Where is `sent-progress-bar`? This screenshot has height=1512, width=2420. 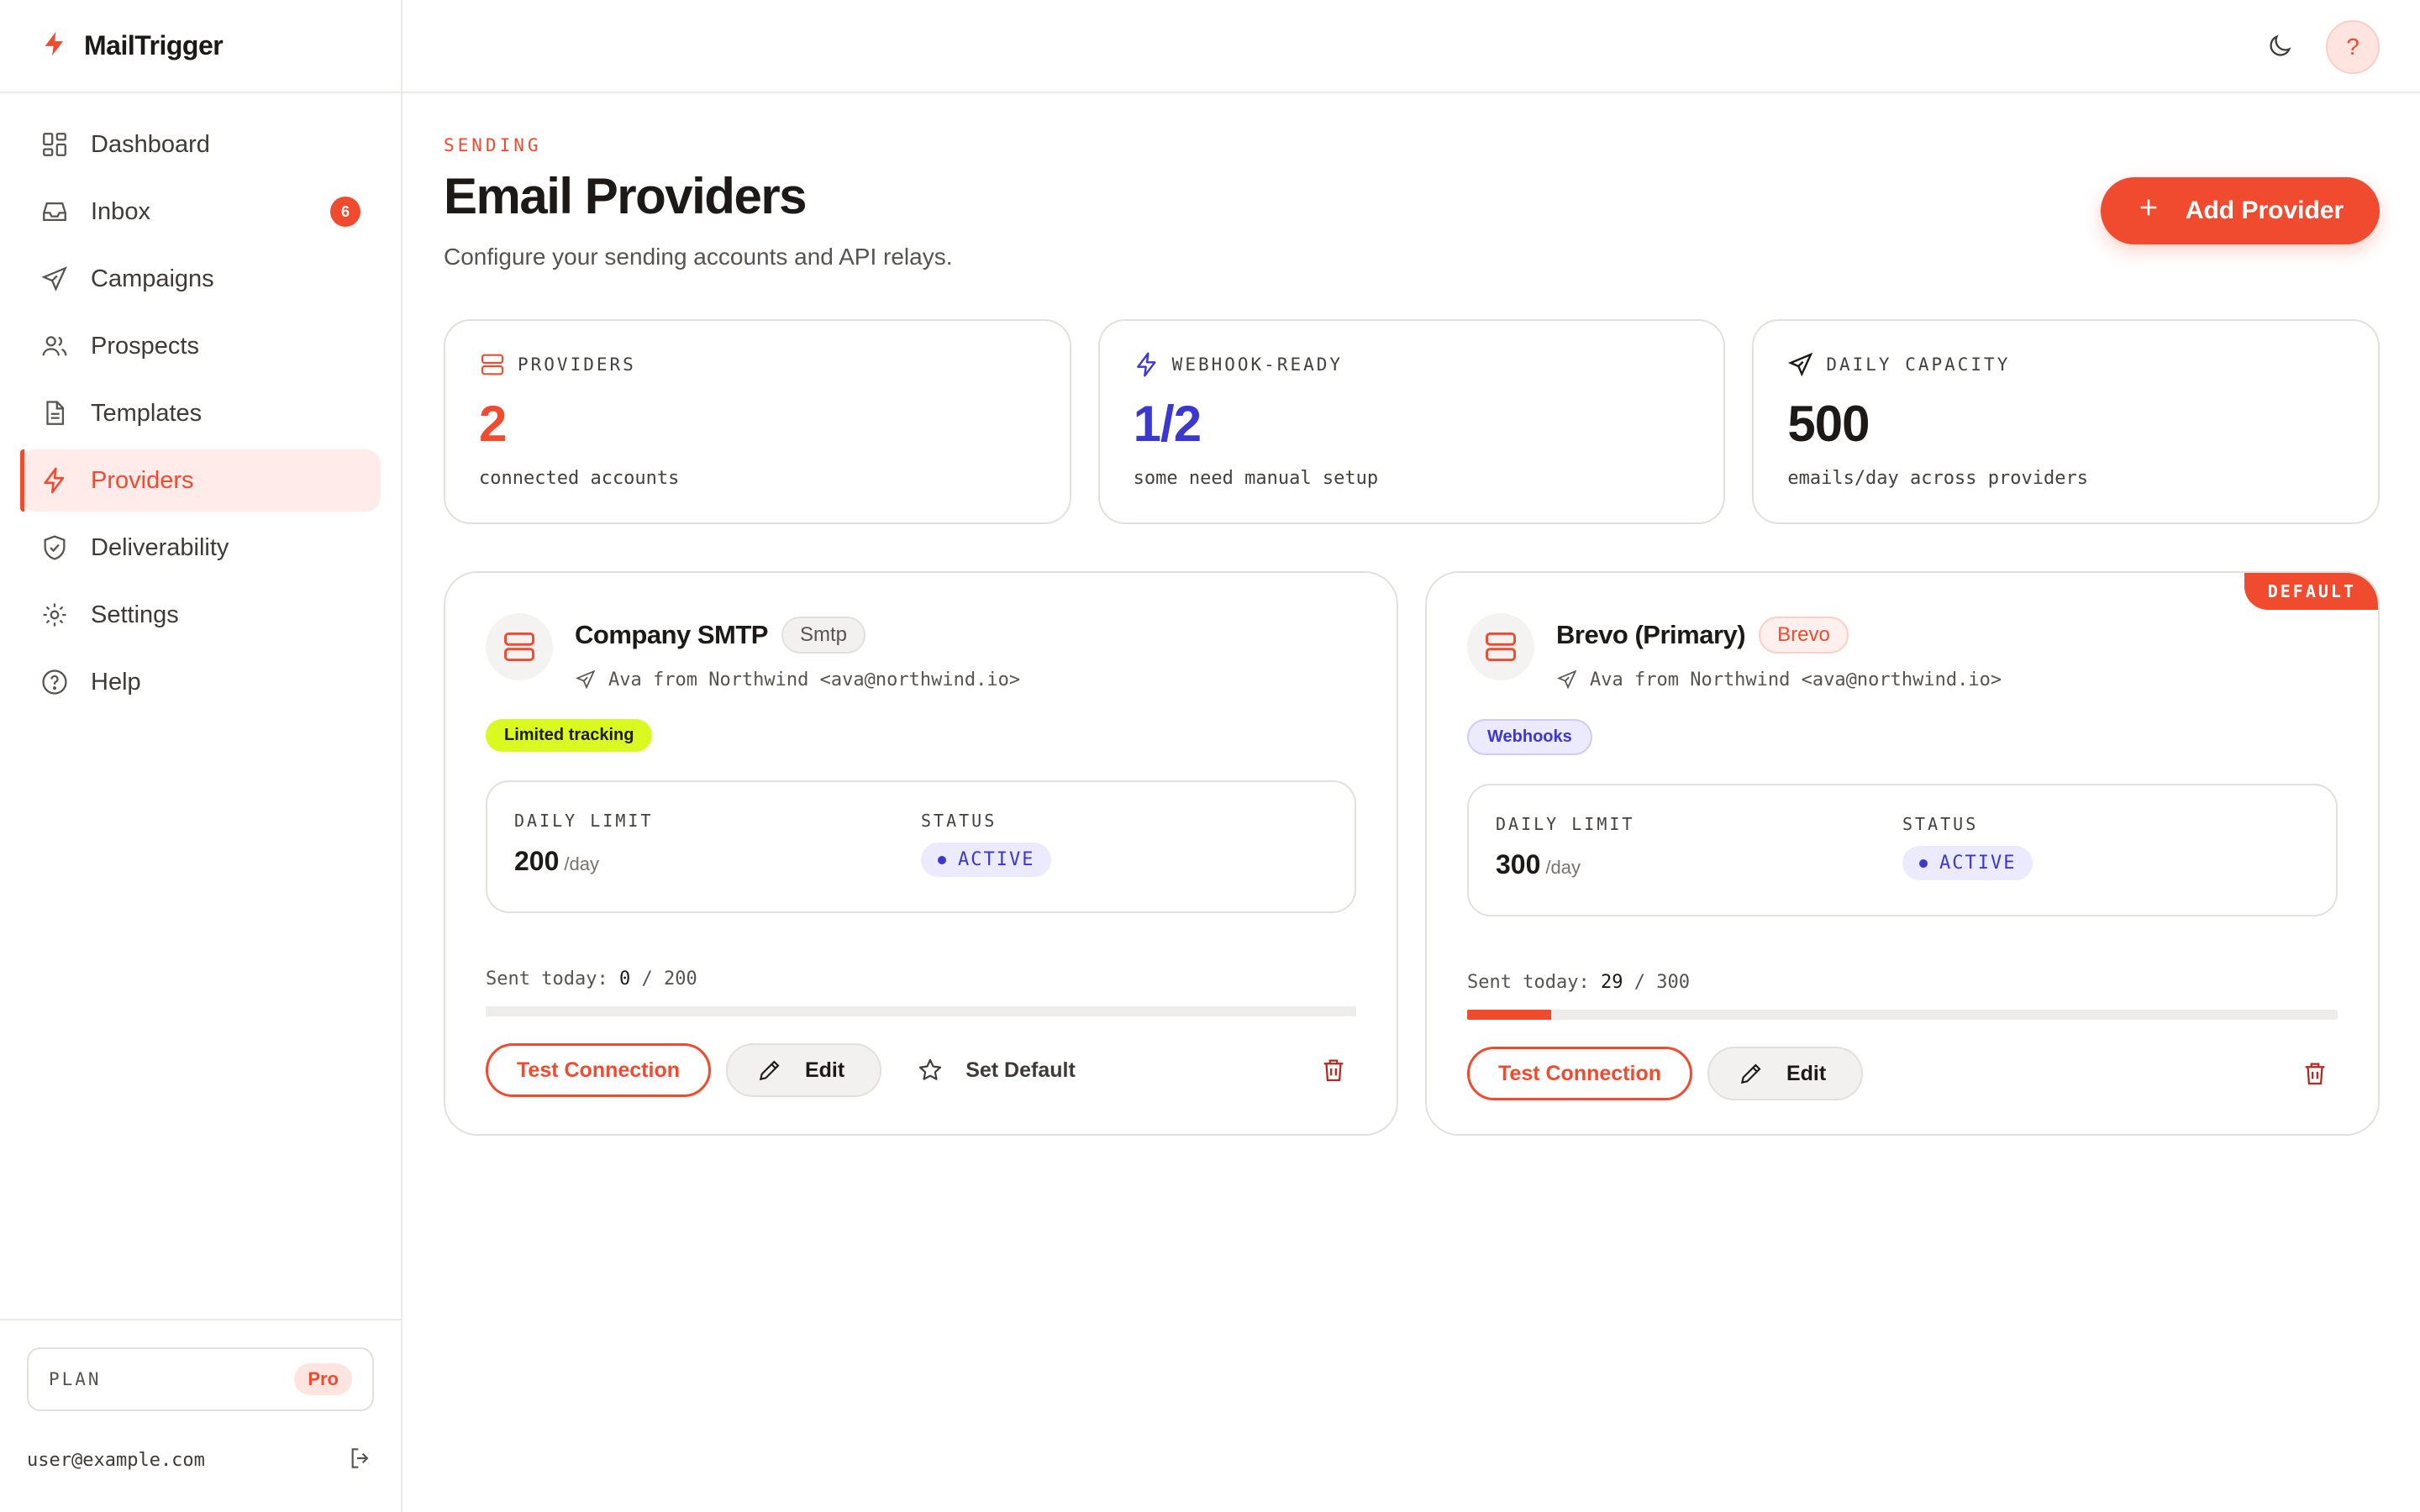
sent-progress-bar is located at coordinates (921, 1011).